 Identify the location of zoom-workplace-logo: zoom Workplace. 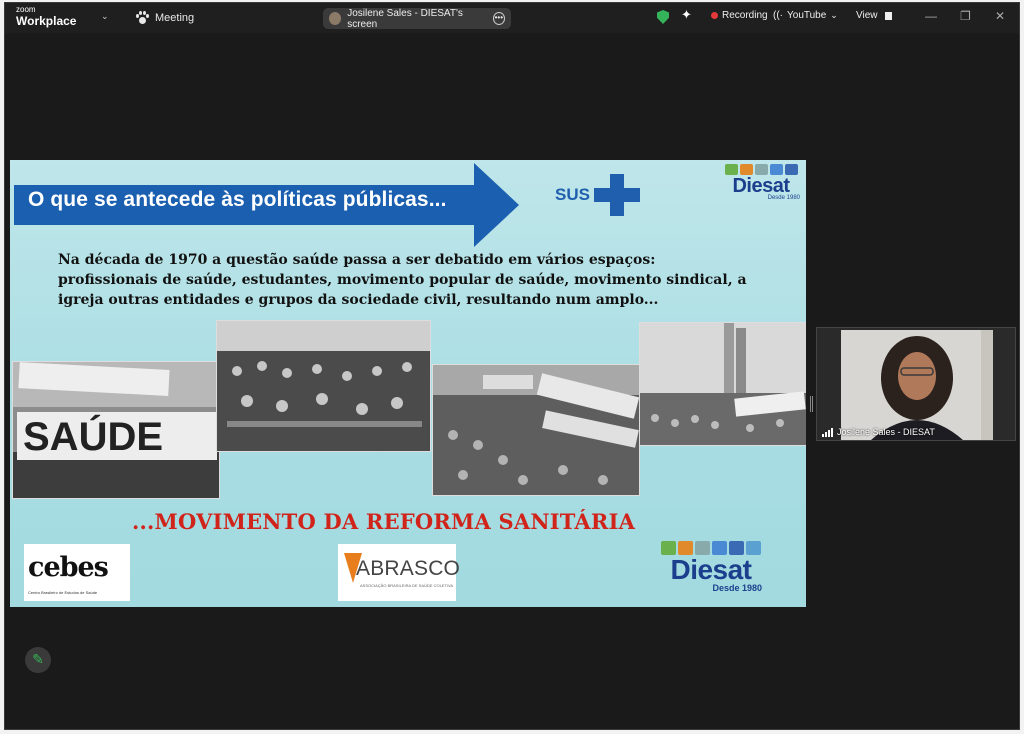
(46, 16).